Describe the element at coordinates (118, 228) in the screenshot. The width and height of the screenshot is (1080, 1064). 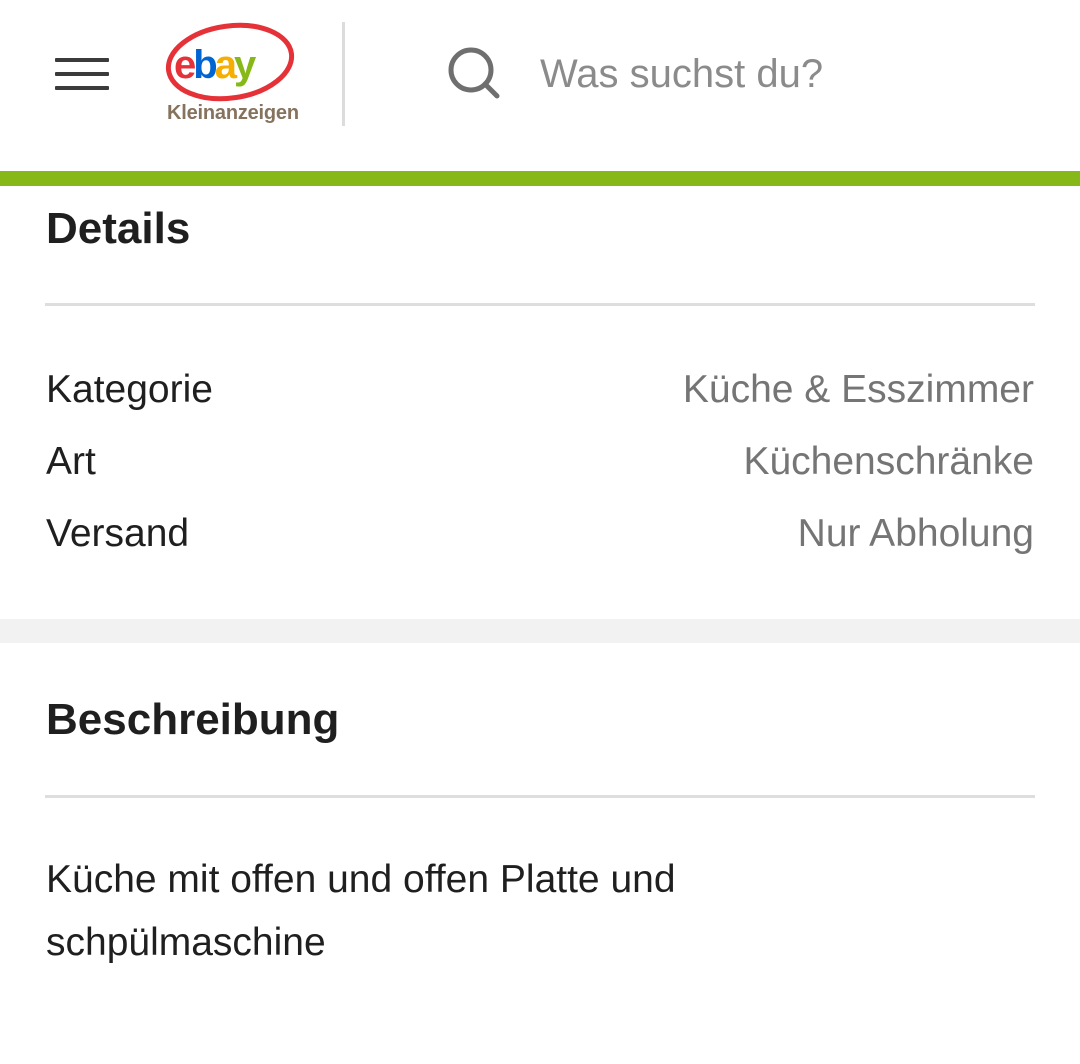
I see `details-title: Details` at that location.